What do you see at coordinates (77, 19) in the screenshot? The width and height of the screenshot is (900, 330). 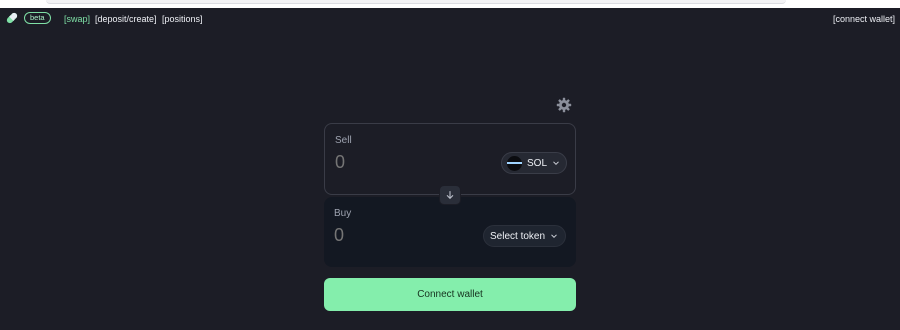 I see `nav-link-swap: [swap]` at bounding box center [77, 19].